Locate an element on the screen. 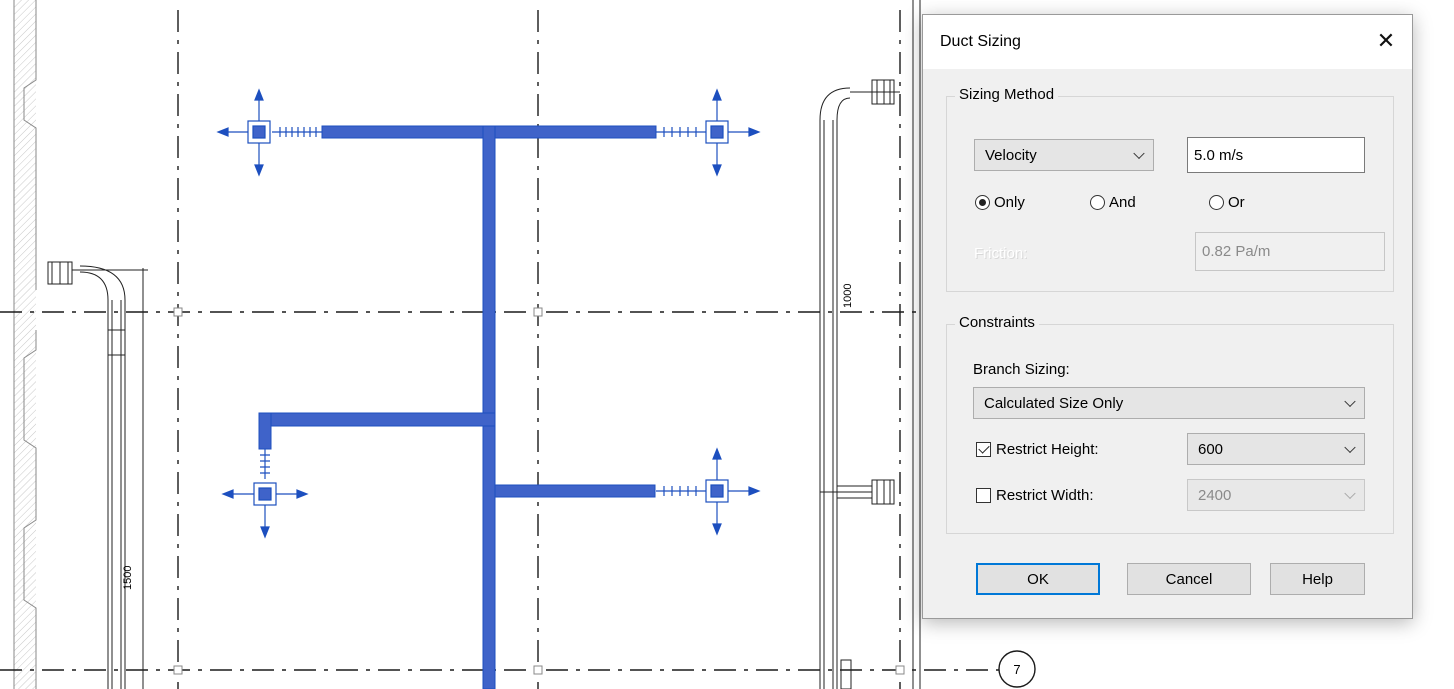 This screenshot has width=1454, height=689. friction-label: Friction: is located at coordinates (1001, 253).